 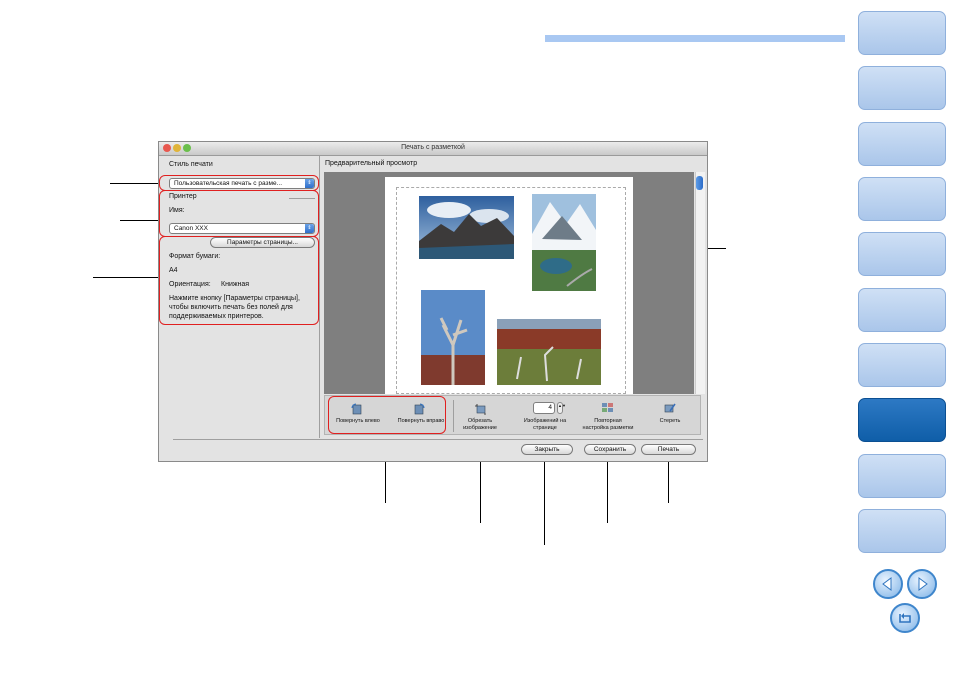 I want to click on crop-label-line2: изображение, so click(x=480, y=427).